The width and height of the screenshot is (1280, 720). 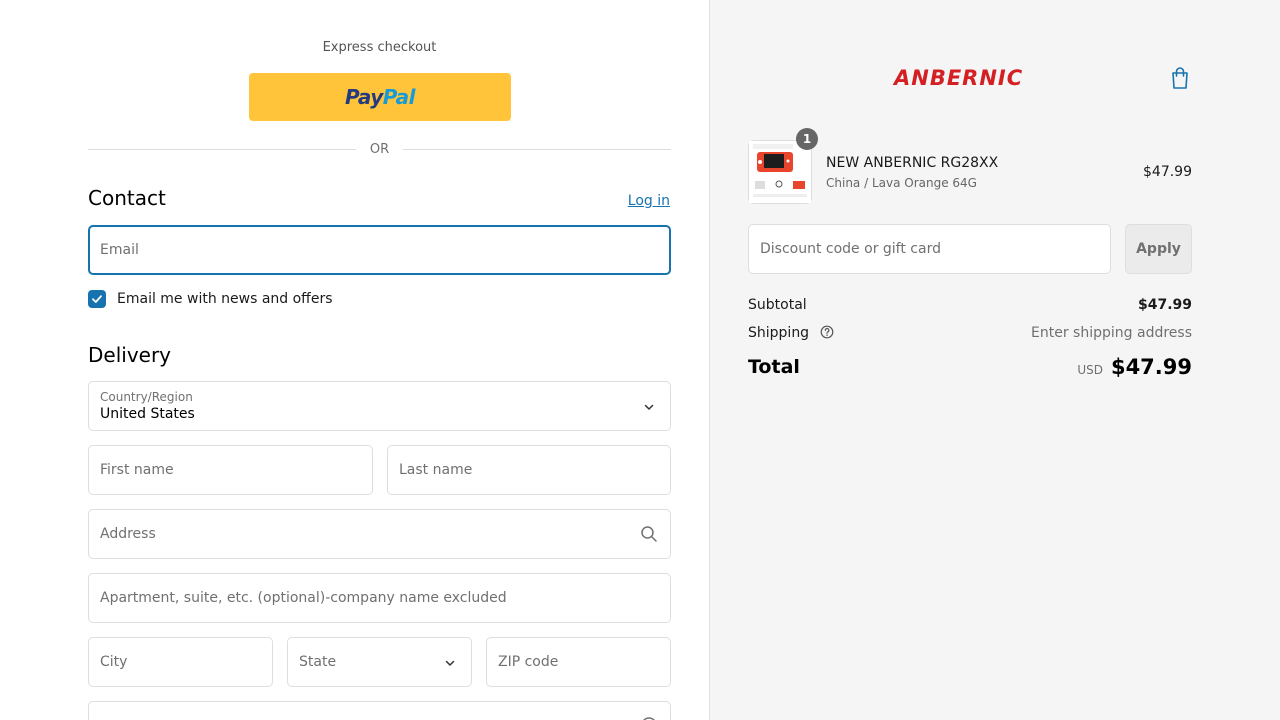 I want to click on paypal-button: PayPal, so click(x=380, y=97).